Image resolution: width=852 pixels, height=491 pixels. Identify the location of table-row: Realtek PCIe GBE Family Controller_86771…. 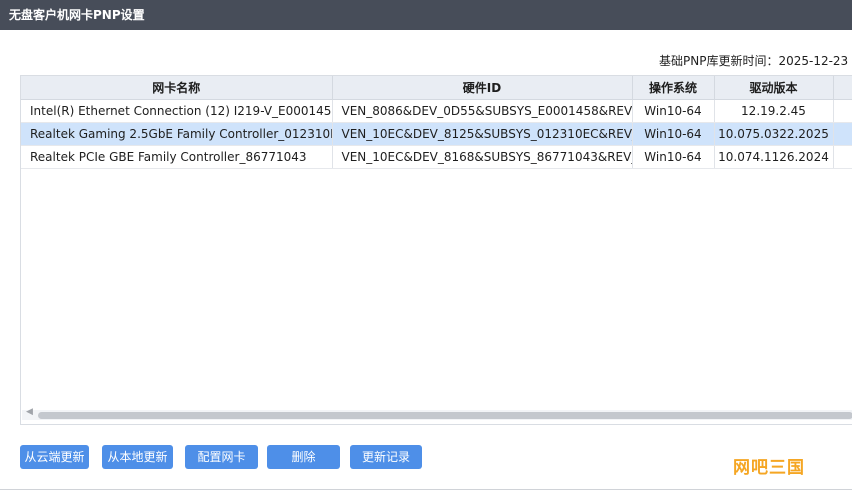
(436, 157).